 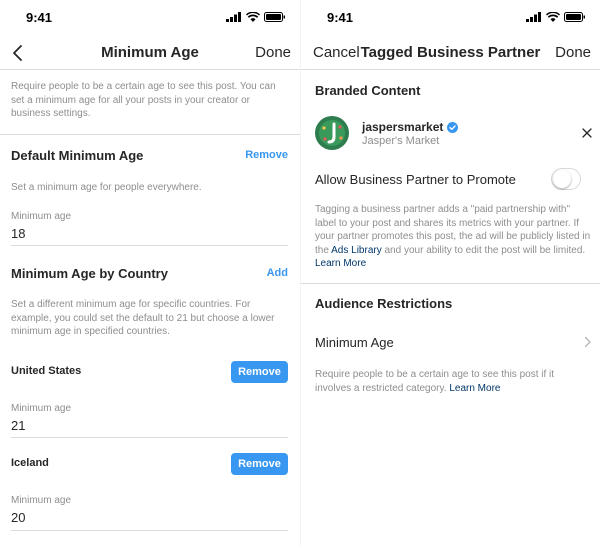 What do you see at coordinates (401, 141) in the screenshot?
I see `partner-display-name: Jasper's Market` at bounding box center [401, 141].